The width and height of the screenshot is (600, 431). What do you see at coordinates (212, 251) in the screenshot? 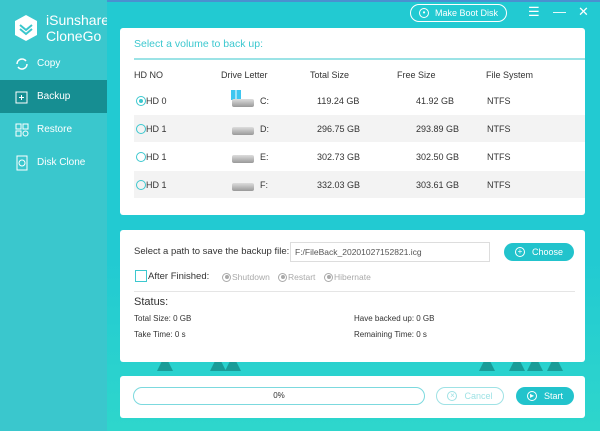
I see `path-label: Select a path to save the backup file:` at bounding box center [212, 251].